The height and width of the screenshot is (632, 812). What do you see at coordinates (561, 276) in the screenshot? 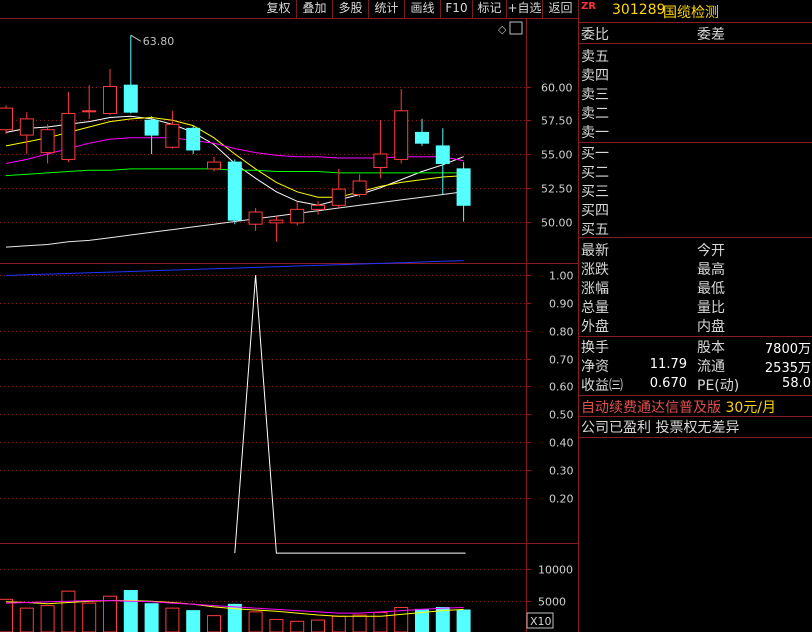
I see `indicator-tick-label: 1.00` at bounding box center [561, 276].